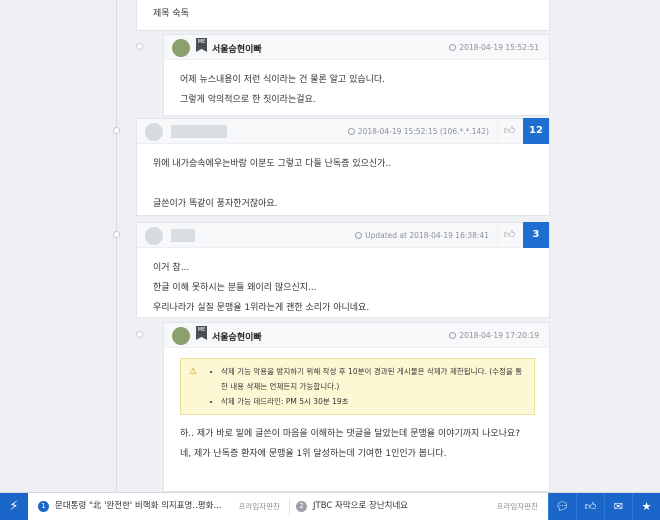  I want to click on comment-body-line: 우리나라가 실질 문맹율 1위라는게 괜한 소리가 아니네요., so click(261, 308).